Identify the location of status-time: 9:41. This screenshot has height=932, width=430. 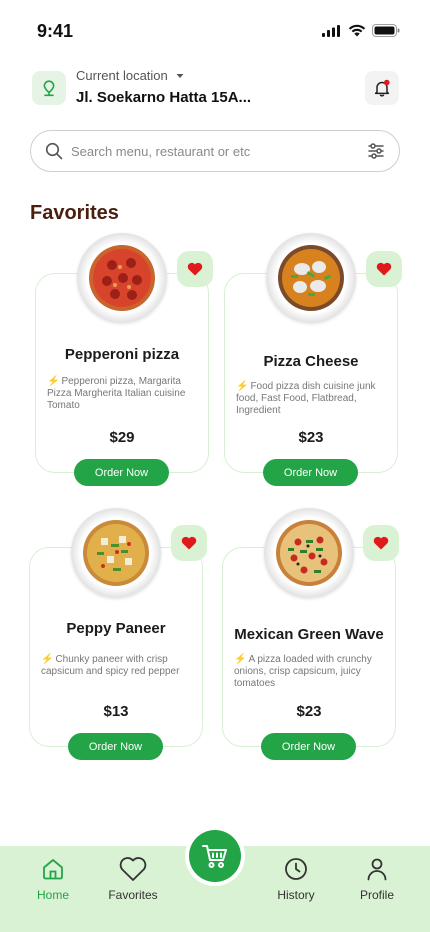
(55, 31).